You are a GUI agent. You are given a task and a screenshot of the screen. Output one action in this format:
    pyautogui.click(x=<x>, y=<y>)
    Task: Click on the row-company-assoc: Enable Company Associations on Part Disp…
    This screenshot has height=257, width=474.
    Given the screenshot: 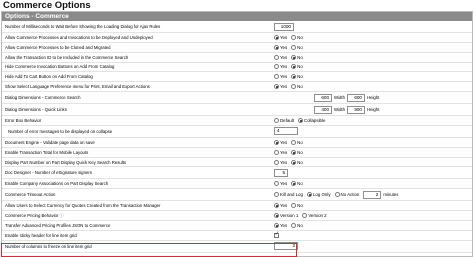 What is the action you would take?
    pyautogui.click(x=237, y=184)
    